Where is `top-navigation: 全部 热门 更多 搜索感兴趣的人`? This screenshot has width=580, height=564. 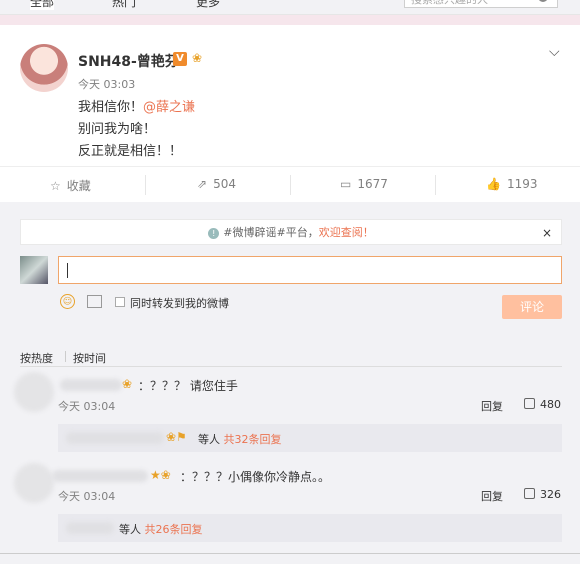
top-navigation: 全部 热门 更多 搜索感兴趣的人 is located at coordinates (290, 7).